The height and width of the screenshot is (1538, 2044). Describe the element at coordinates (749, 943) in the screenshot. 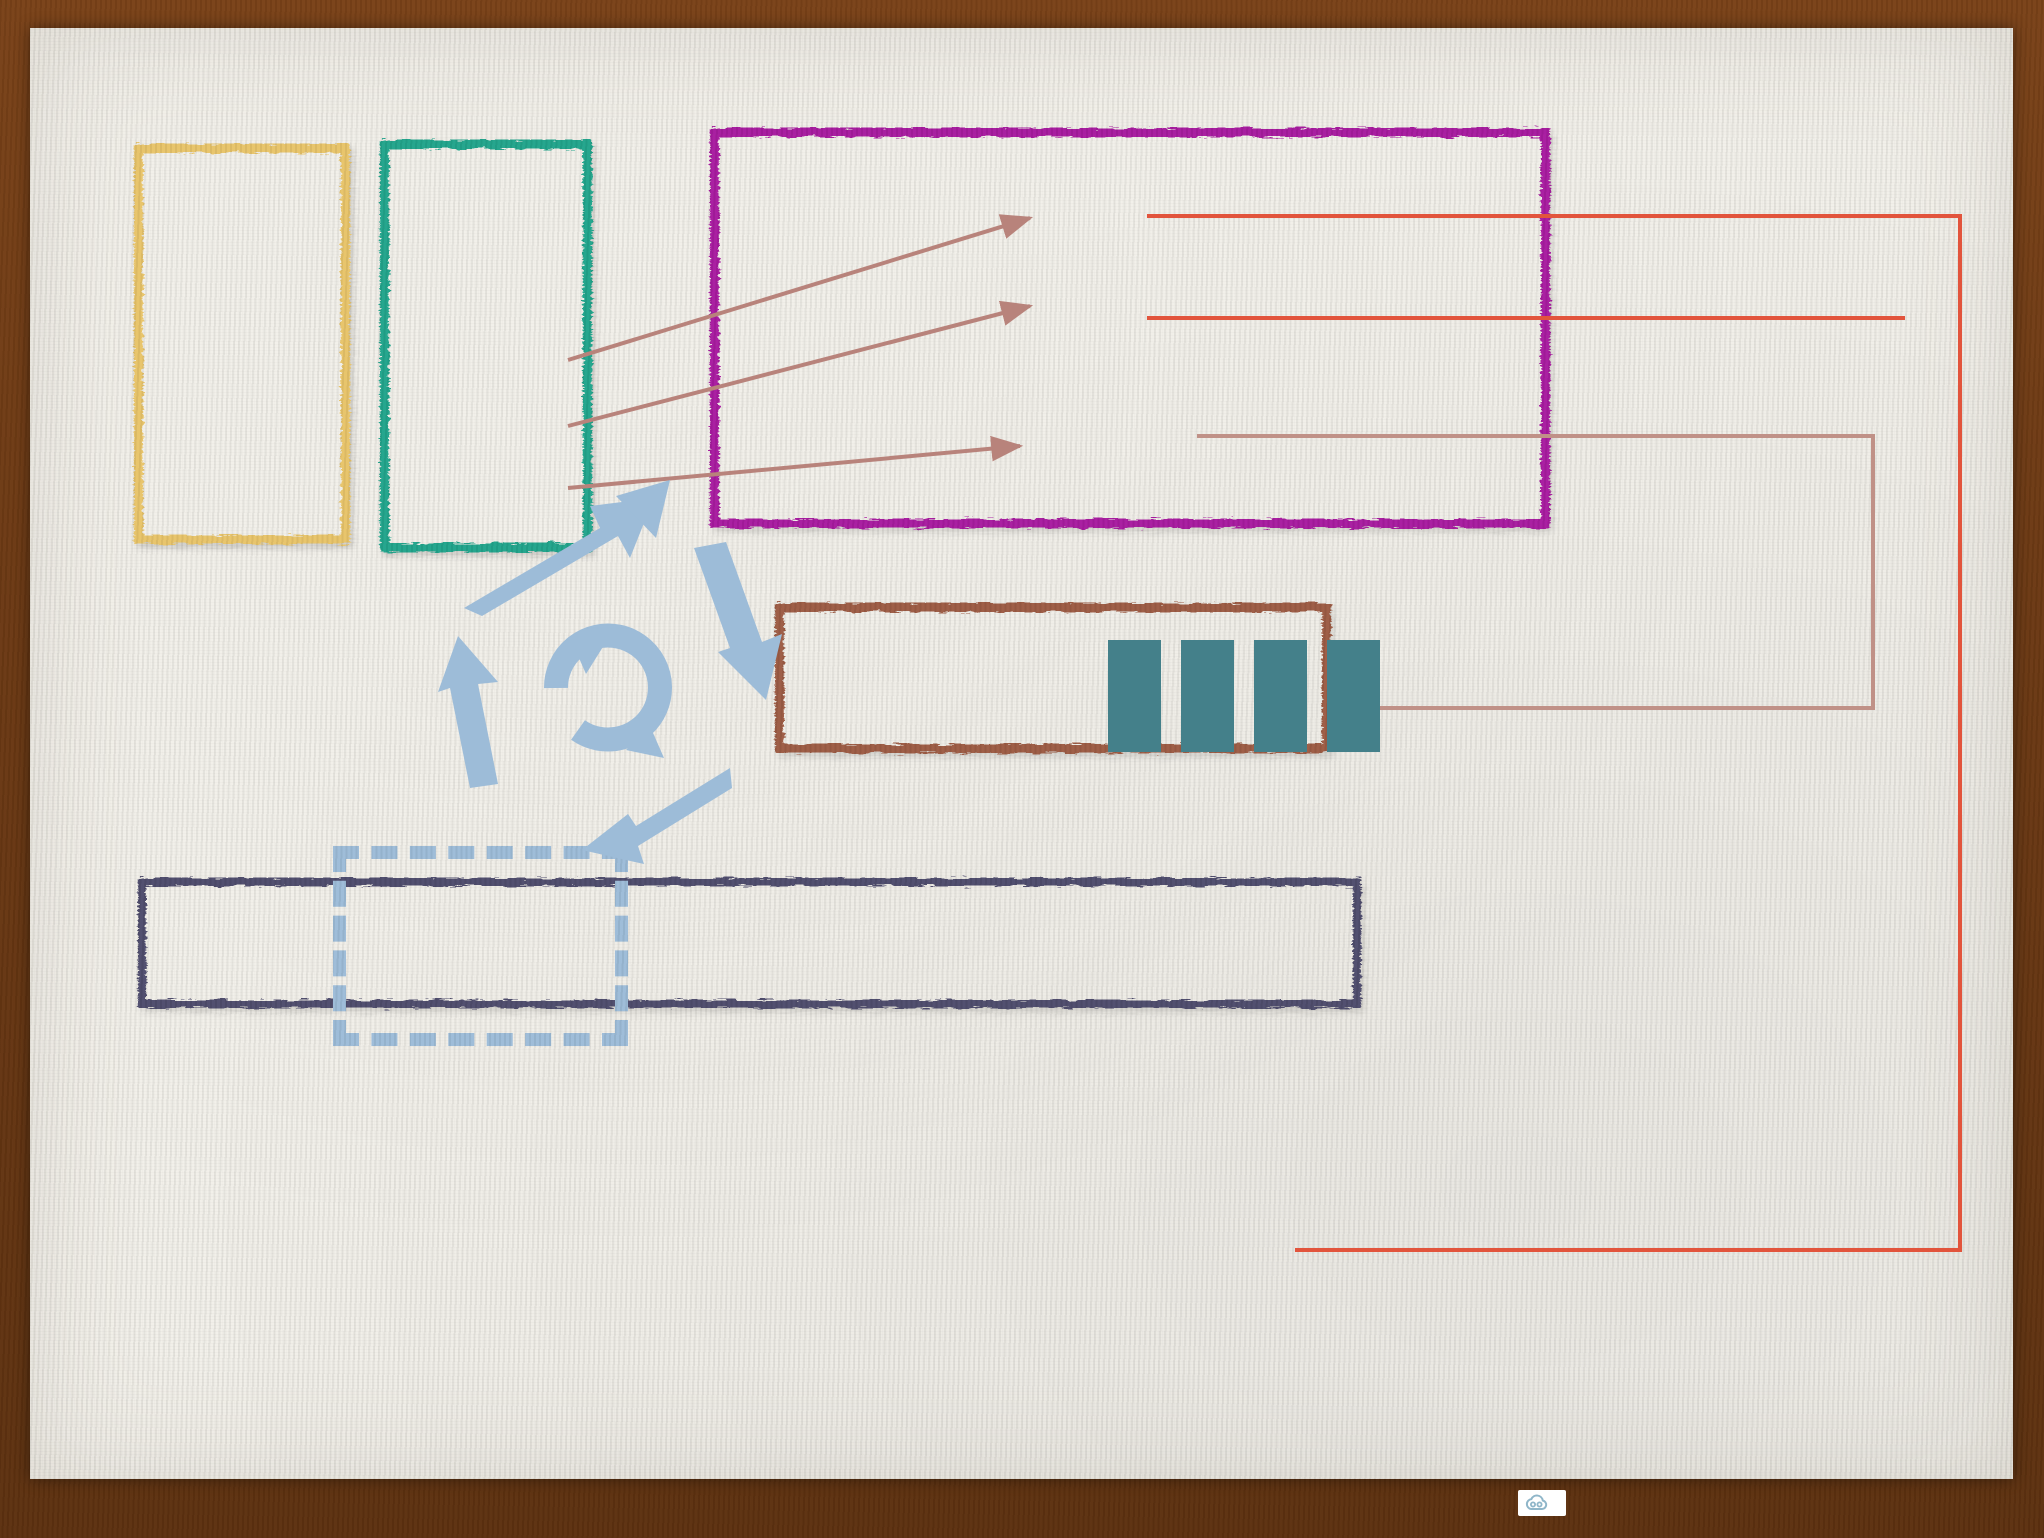

I see `macrotask-container` at that location.